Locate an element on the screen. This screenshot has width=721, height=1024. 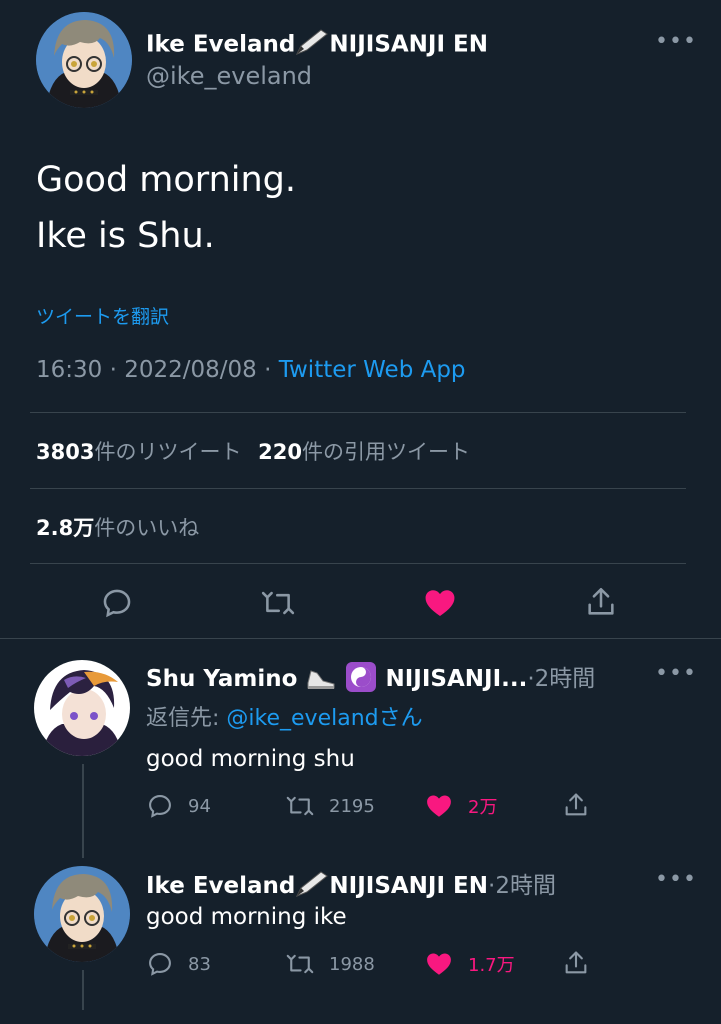
reply1-share-button is located at coordinates (576, 805).